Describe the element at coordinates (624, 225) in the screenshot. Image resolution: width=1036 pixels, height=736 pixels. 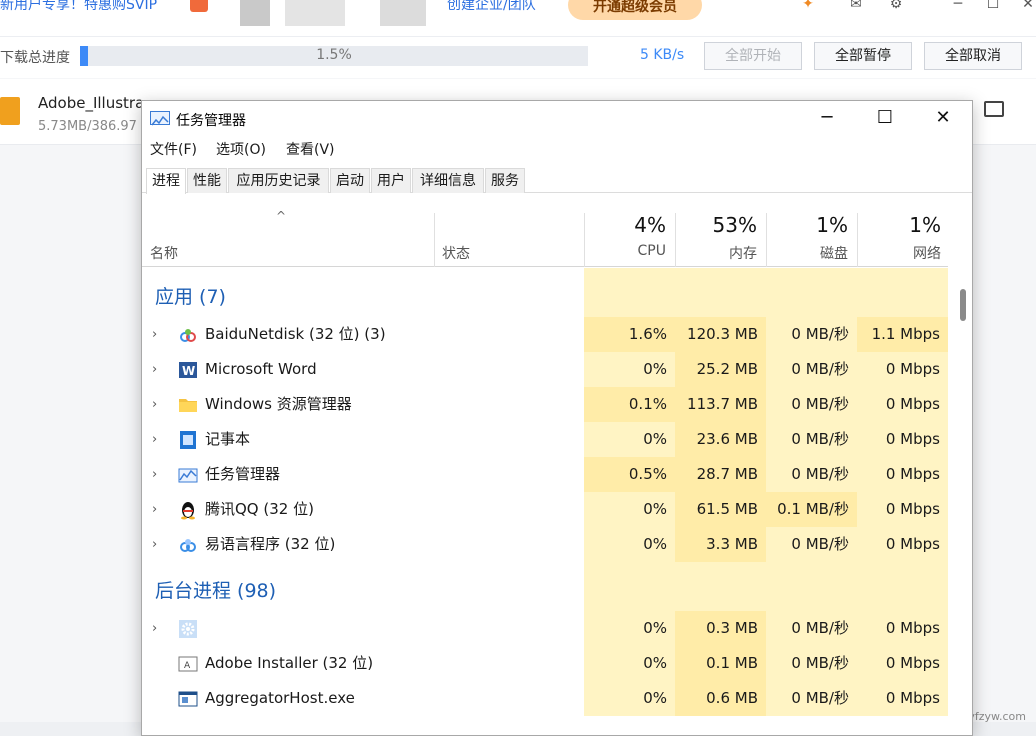
I see `cpu-total: 4%` at that location.